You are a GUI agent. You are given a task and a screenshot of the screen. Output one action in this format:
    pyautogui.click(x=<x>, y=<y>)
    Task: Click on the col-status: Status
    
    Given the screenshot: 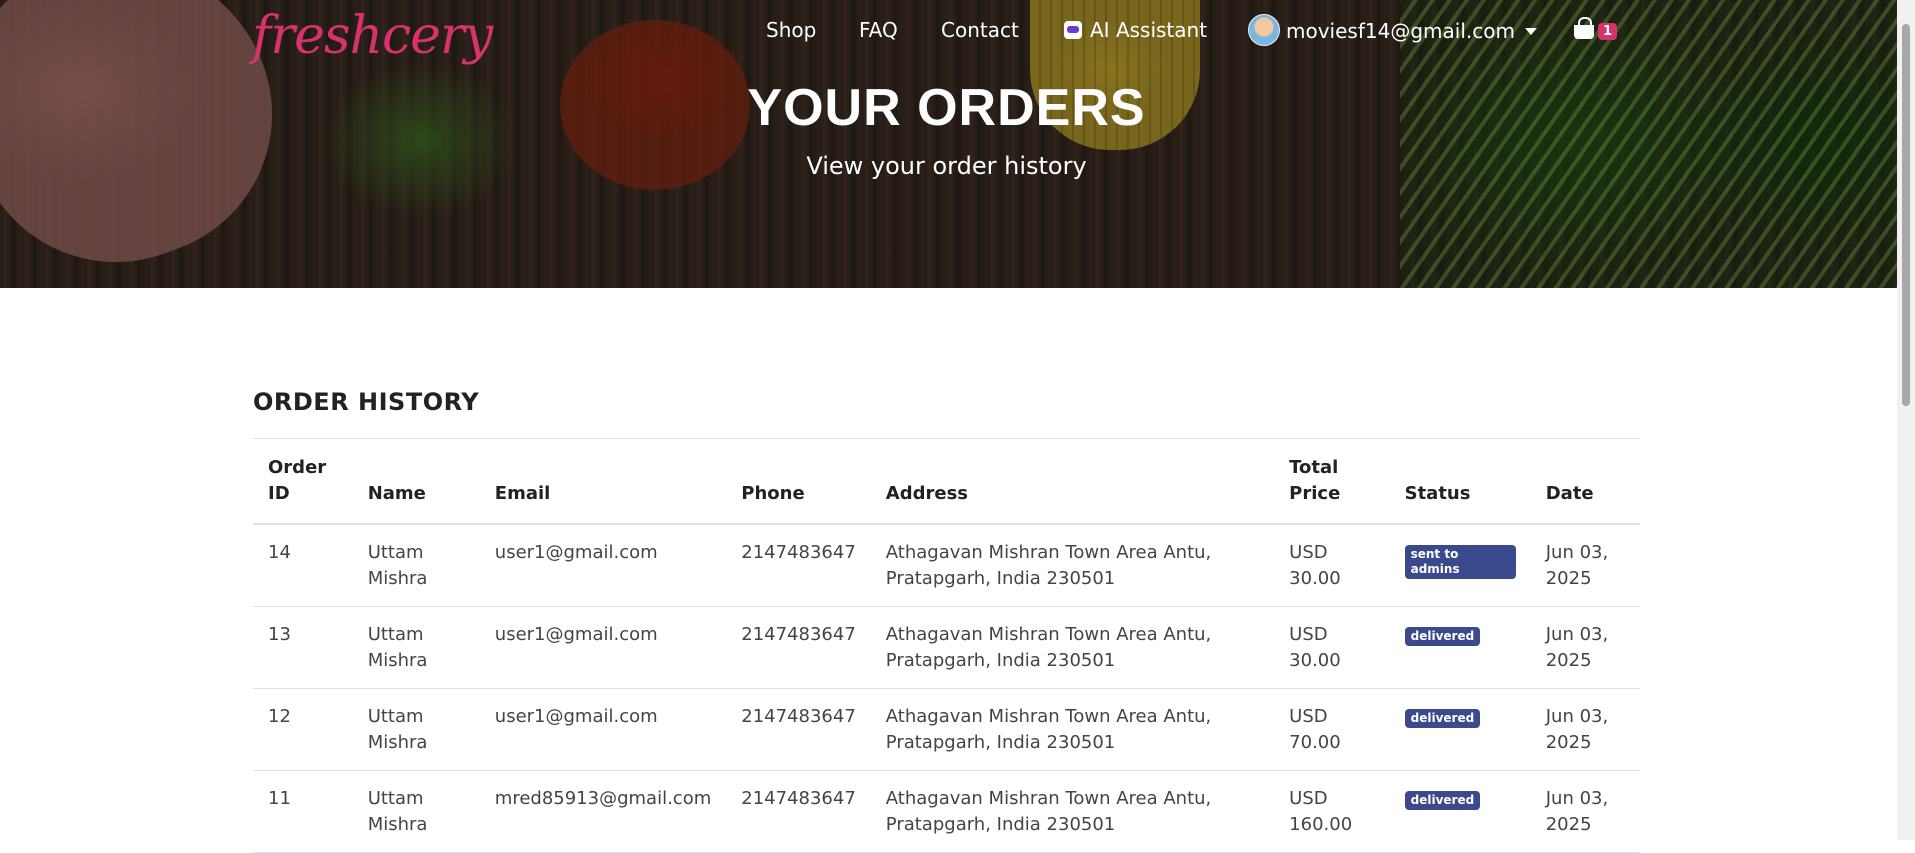 What is the action you would take?
    pyautogui.click(x=1460, y=481)
    